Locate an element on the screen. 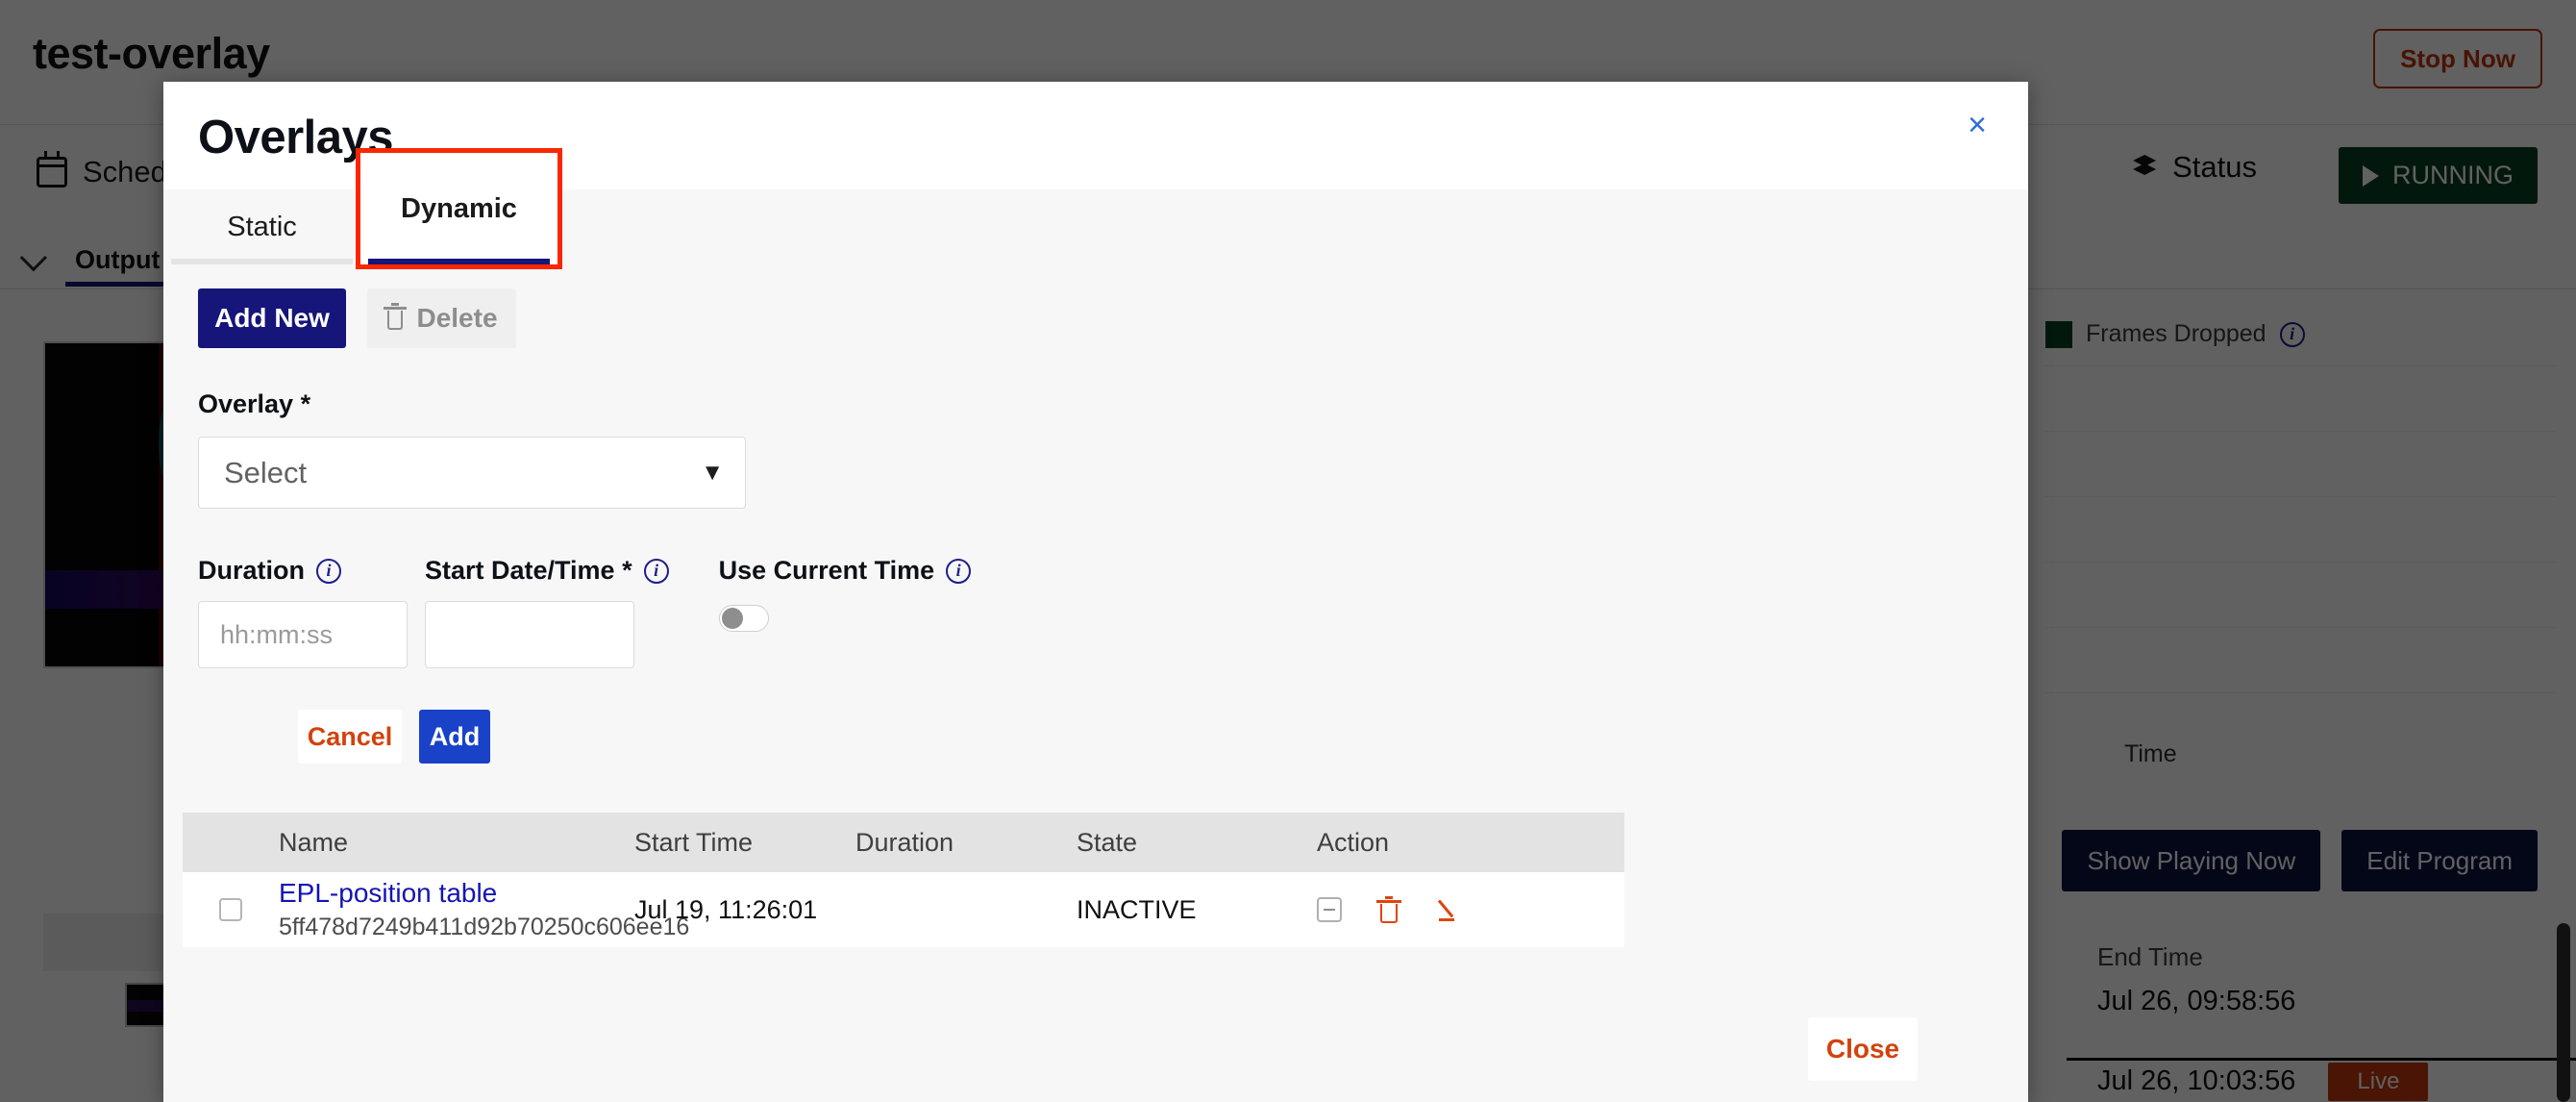  tab-dynamic-label: Dynamic is located at coordinates (459, 208).